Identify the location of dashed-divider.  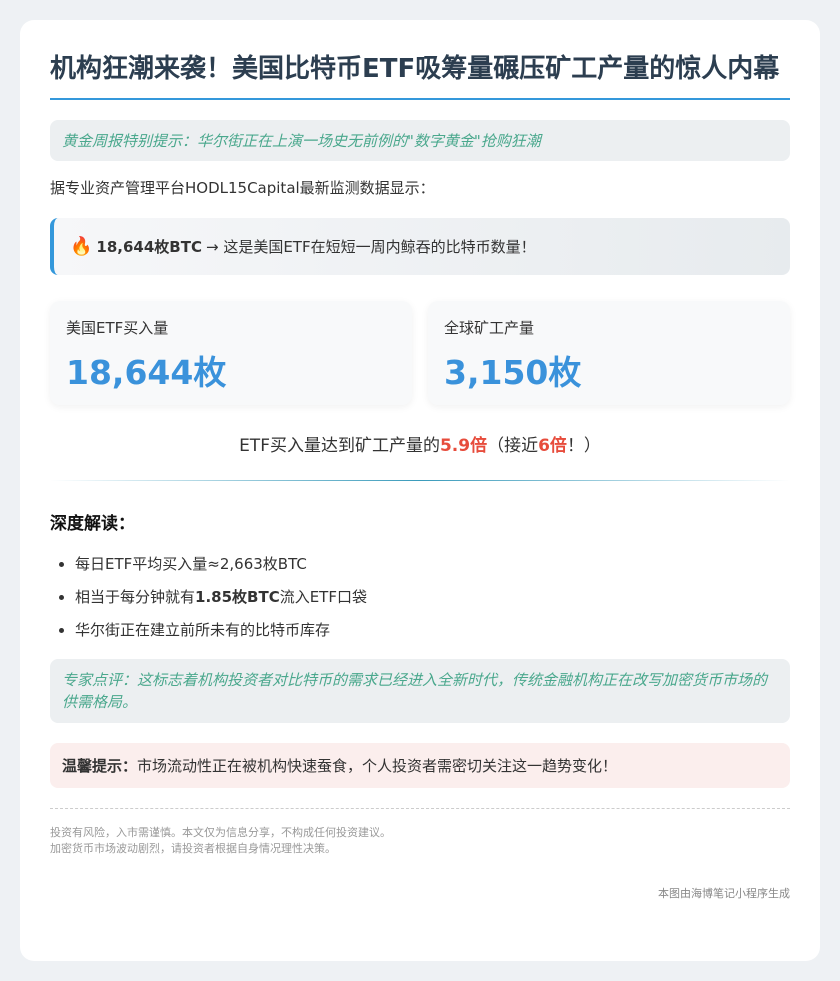
(420, 808).